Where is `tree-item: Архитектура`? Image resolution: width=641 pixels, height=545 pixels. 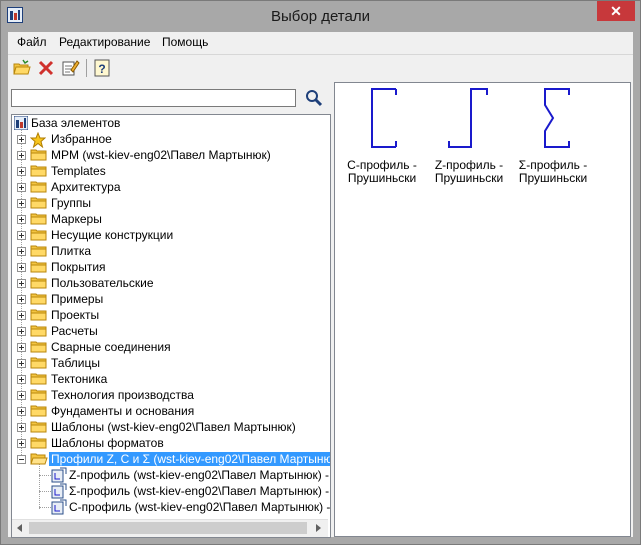 tree-item: Архитектура is located at coordinates (170, 187).